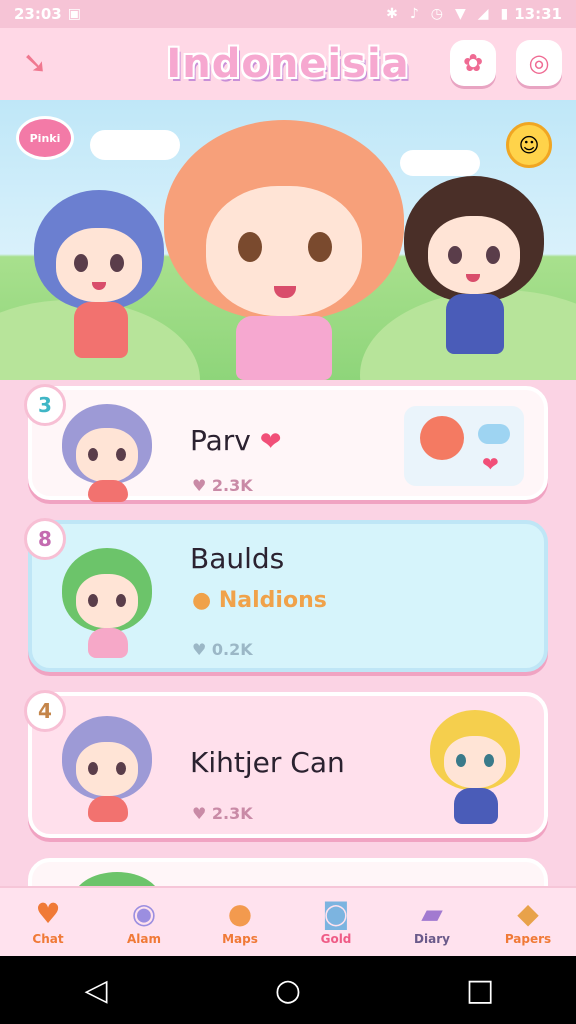 The height and width of the screenshot is (1024, 576). I want to click on nav-item-diary: ▰ Diary, so click(432, 922).